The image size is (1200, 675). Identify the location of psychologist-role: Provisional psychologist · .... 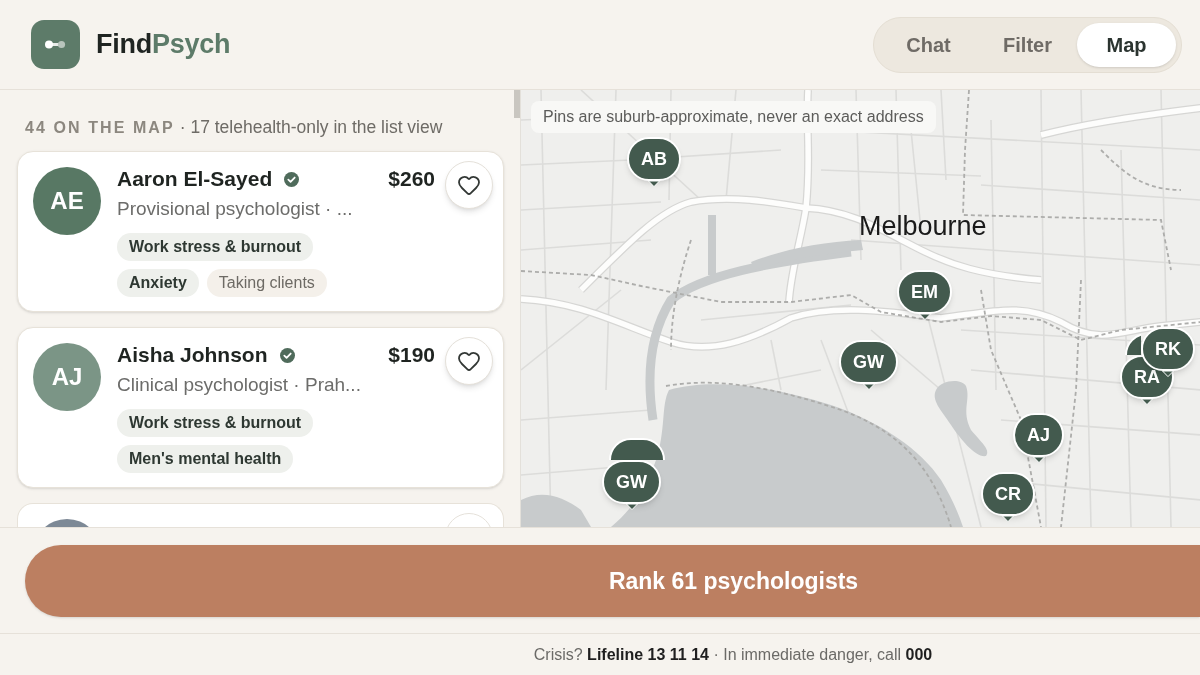
(235, 209).